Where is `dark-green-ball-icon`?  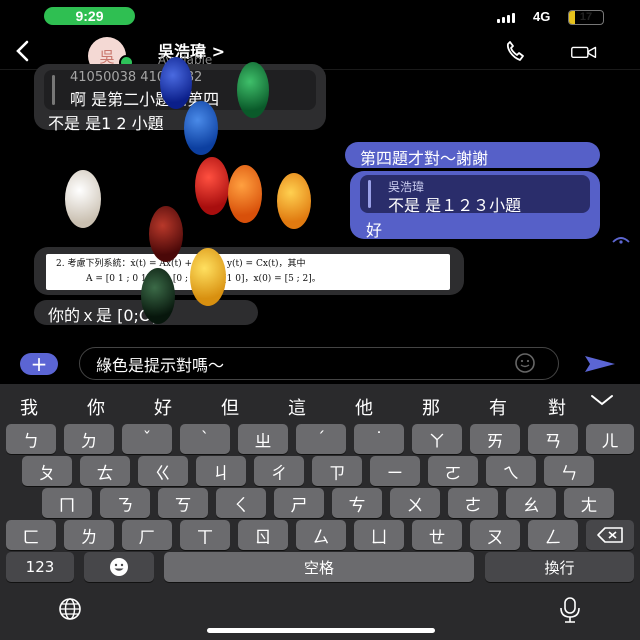 dark-green-ball-icon is located at coordinates (158, 296).